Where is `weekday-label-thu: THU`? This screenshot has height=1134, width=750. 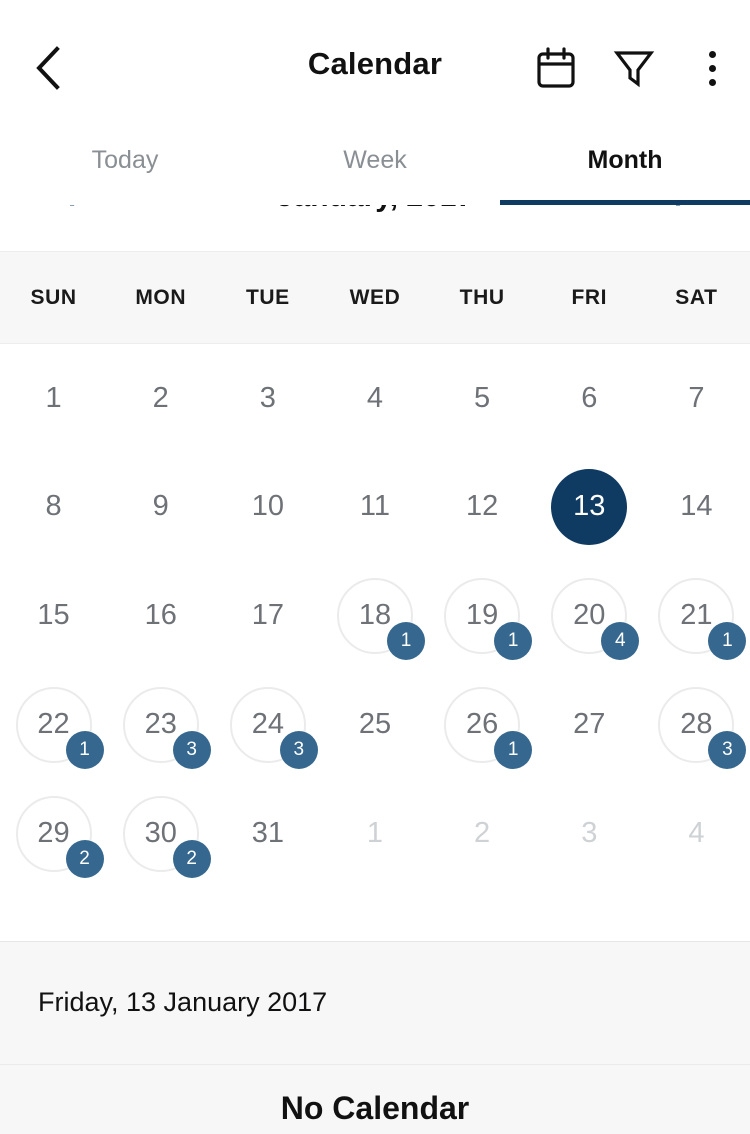
weekday-label-thu: THU is located at coordinates (482, 297).